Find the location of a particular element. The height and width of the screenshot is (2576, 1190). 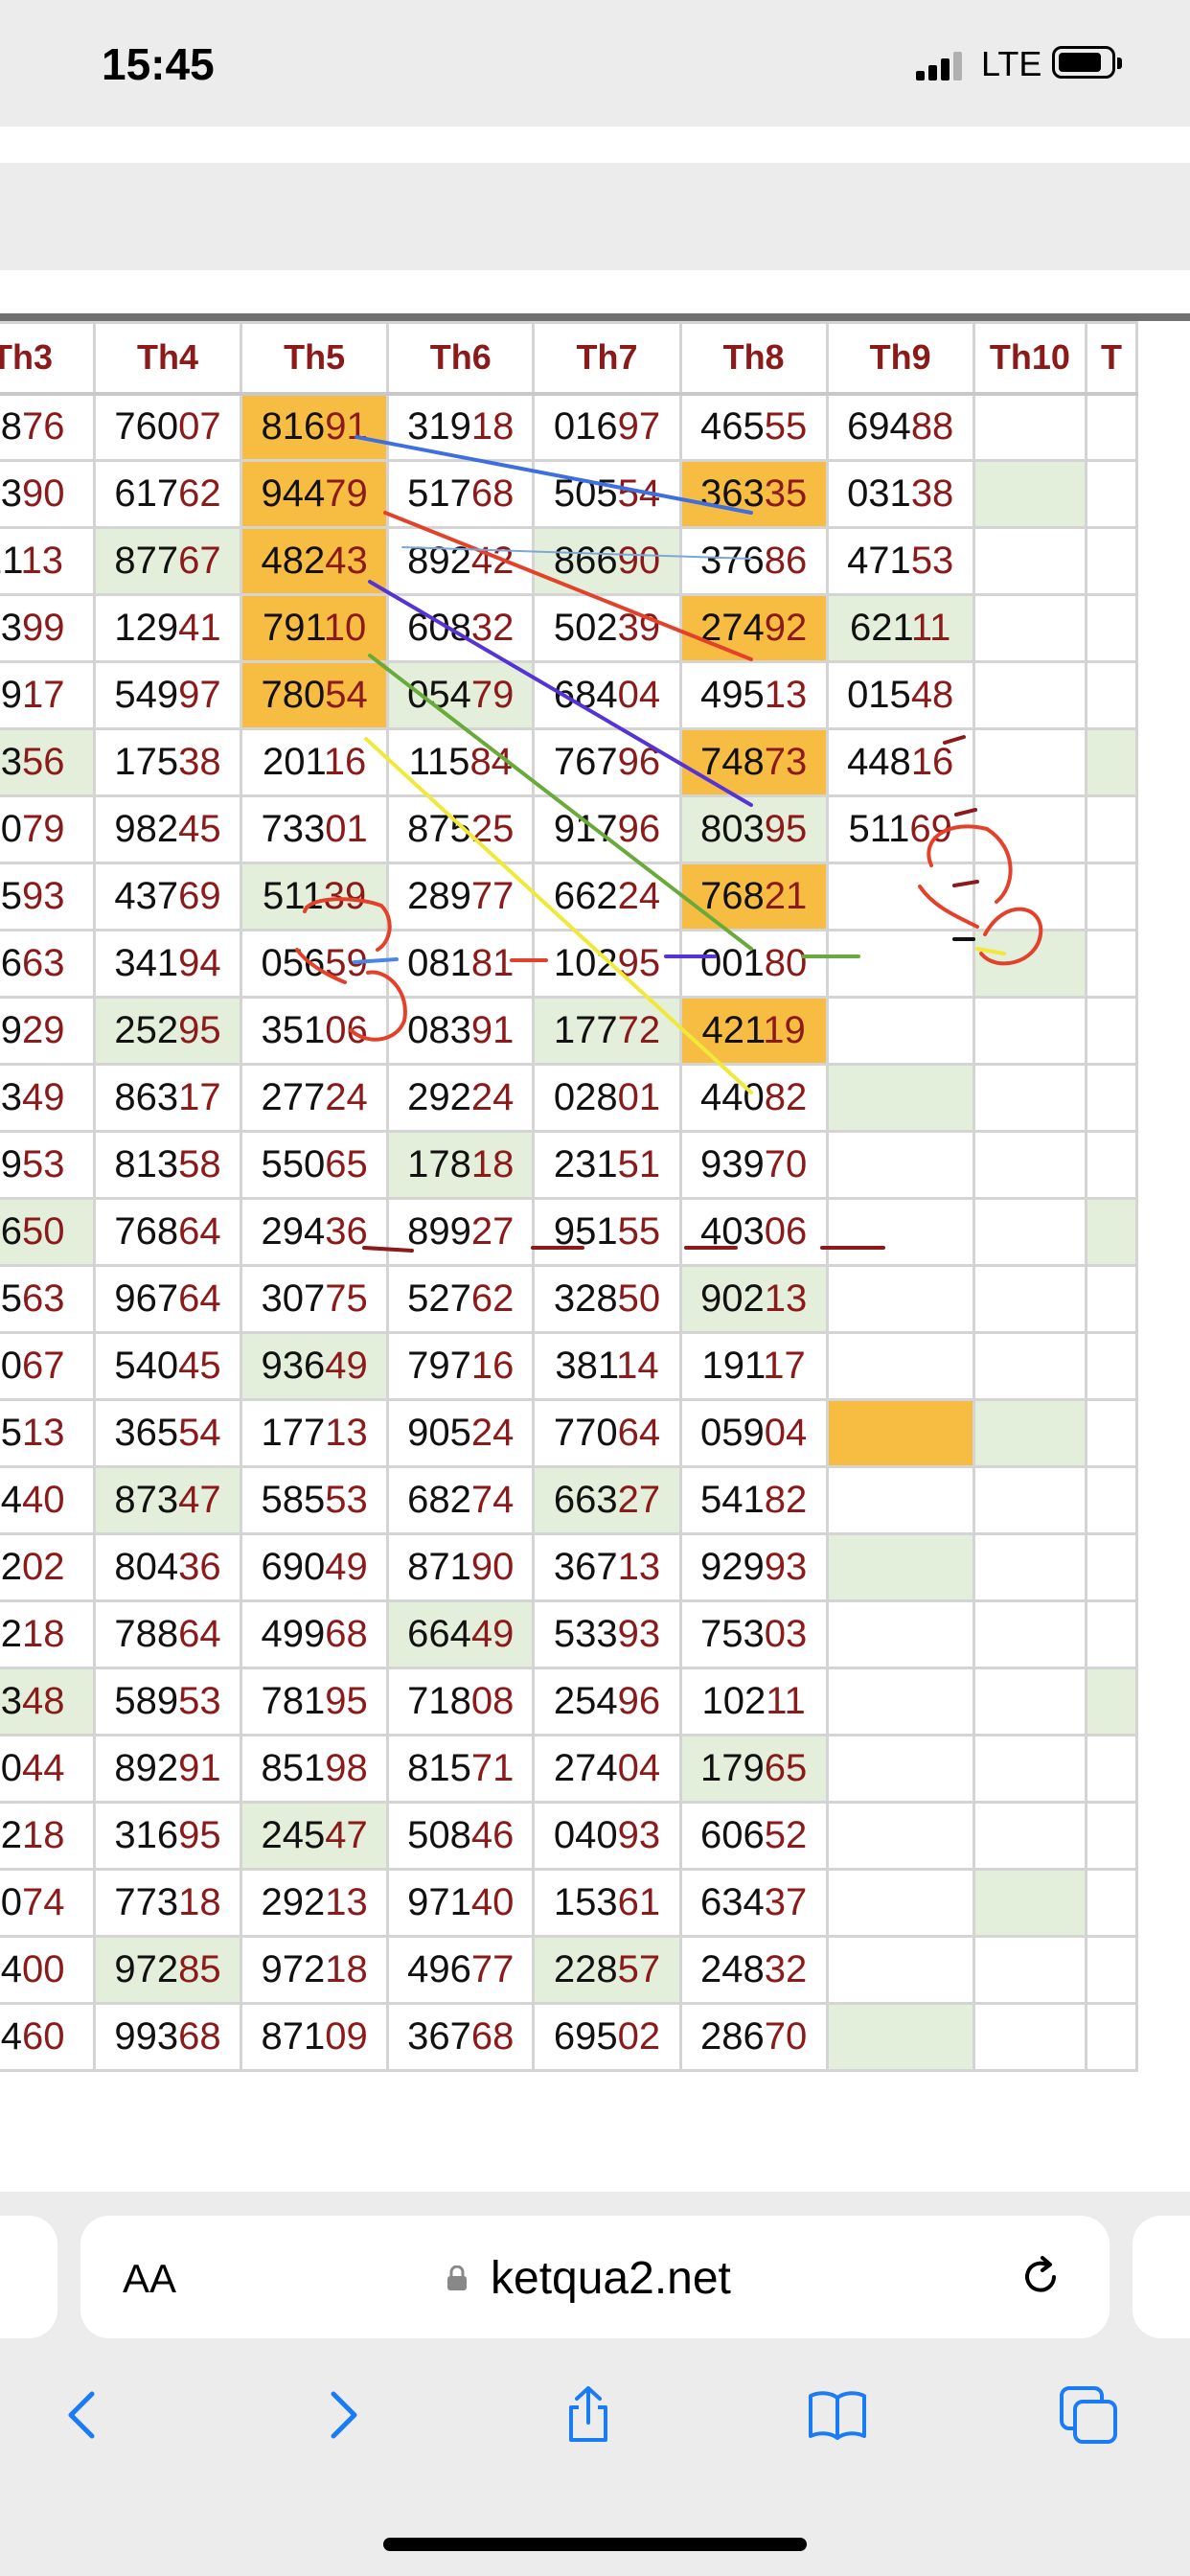

result-prefix: 804 is located at coordinates (147, 1567).